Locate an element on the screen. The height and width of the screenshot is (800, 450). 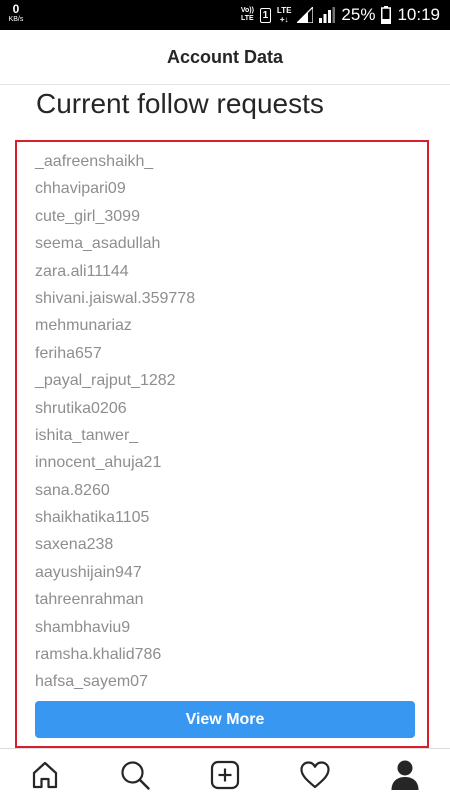
page-title: Account Data is located at coordinates (224, 56).